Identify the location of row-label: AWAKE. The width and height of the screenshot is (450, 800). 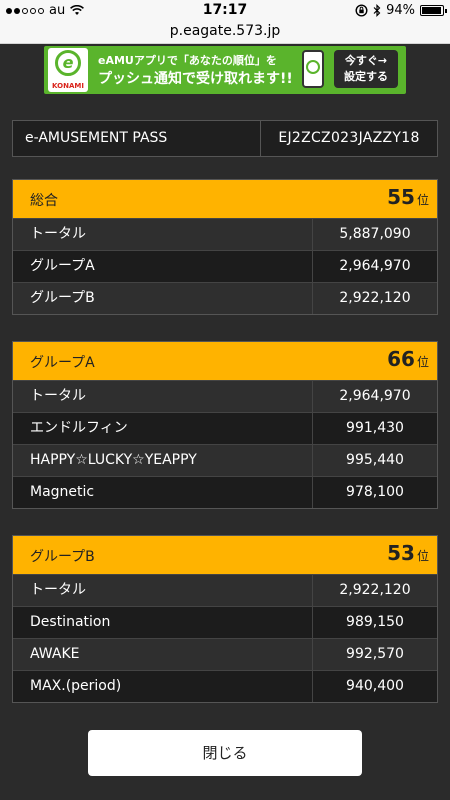
(163, 654).